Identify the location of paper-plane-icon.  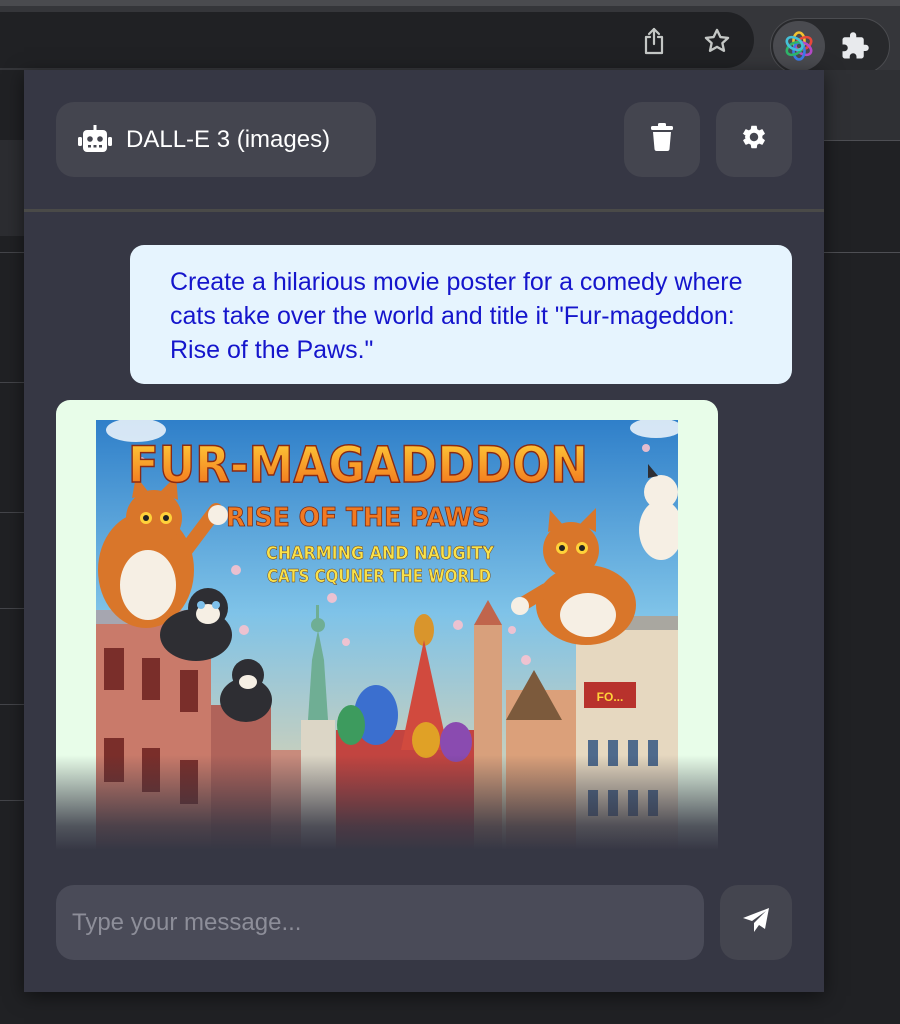
(756, 922).